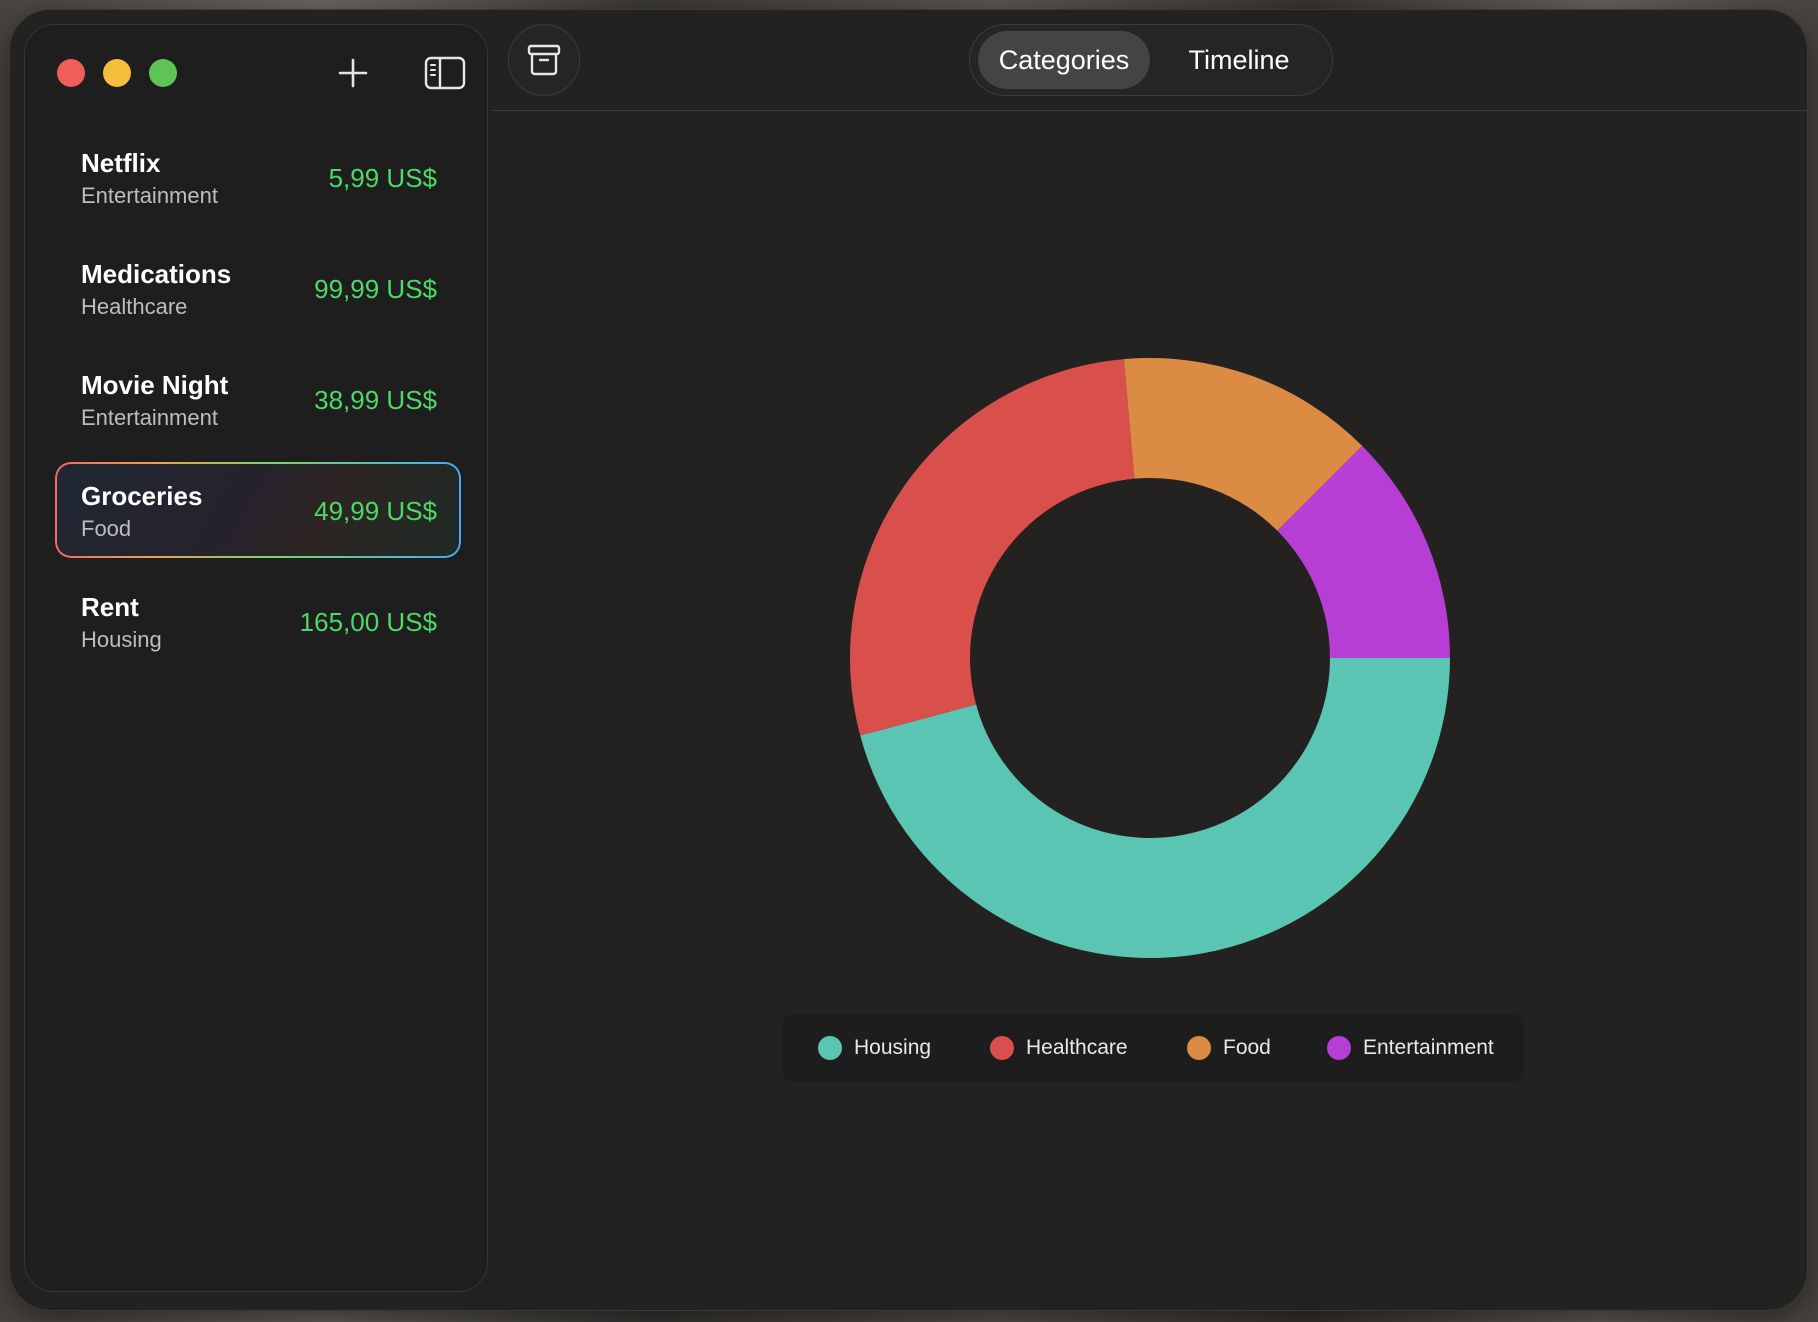  I want to click on legend-item-healthcare: Healthcare, so click(1059, 1048).